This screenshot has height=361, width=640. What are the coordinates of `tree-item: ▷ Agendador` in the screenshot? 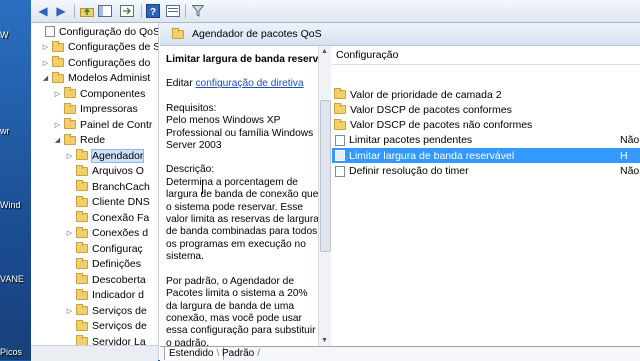 It's located at (105, 155).